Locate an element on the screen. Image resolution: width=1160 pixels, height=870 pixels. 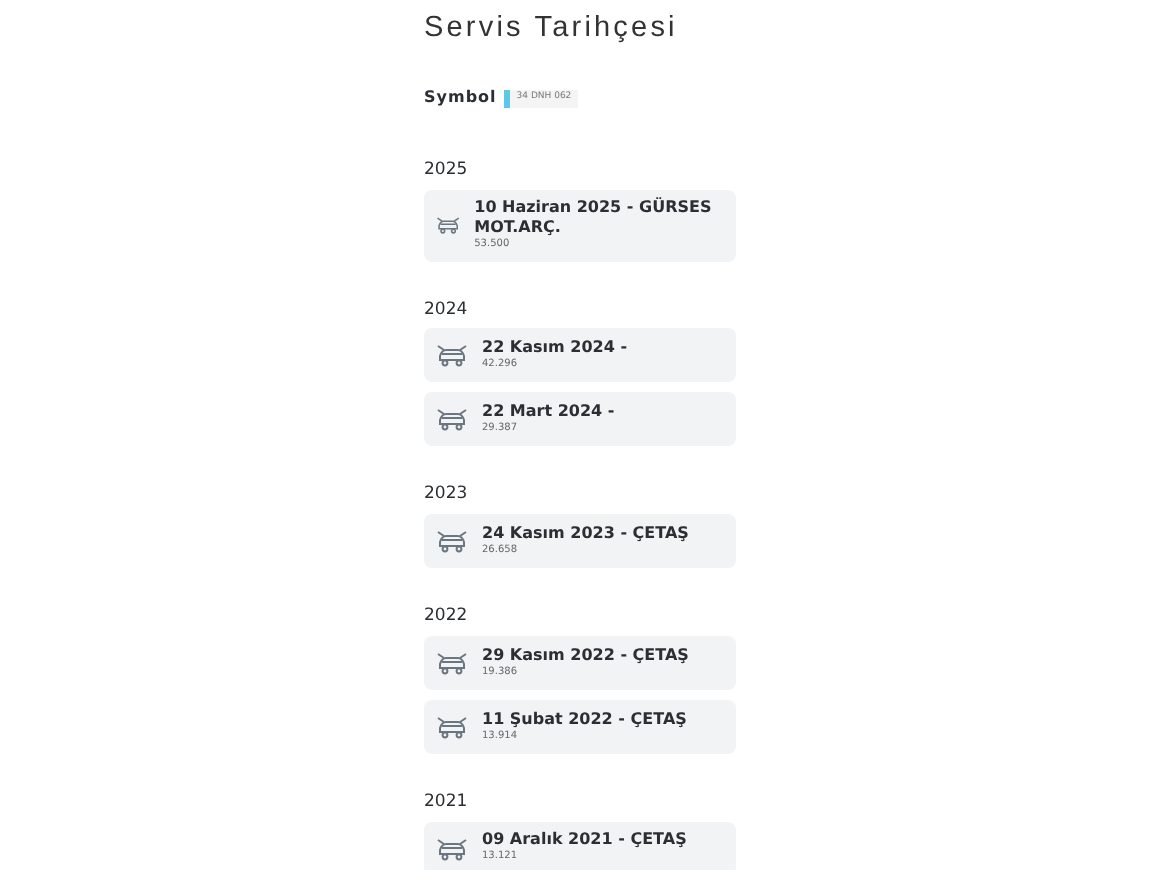
service-title: 22 Mart 2024 - is located at coordinates (548, 412).